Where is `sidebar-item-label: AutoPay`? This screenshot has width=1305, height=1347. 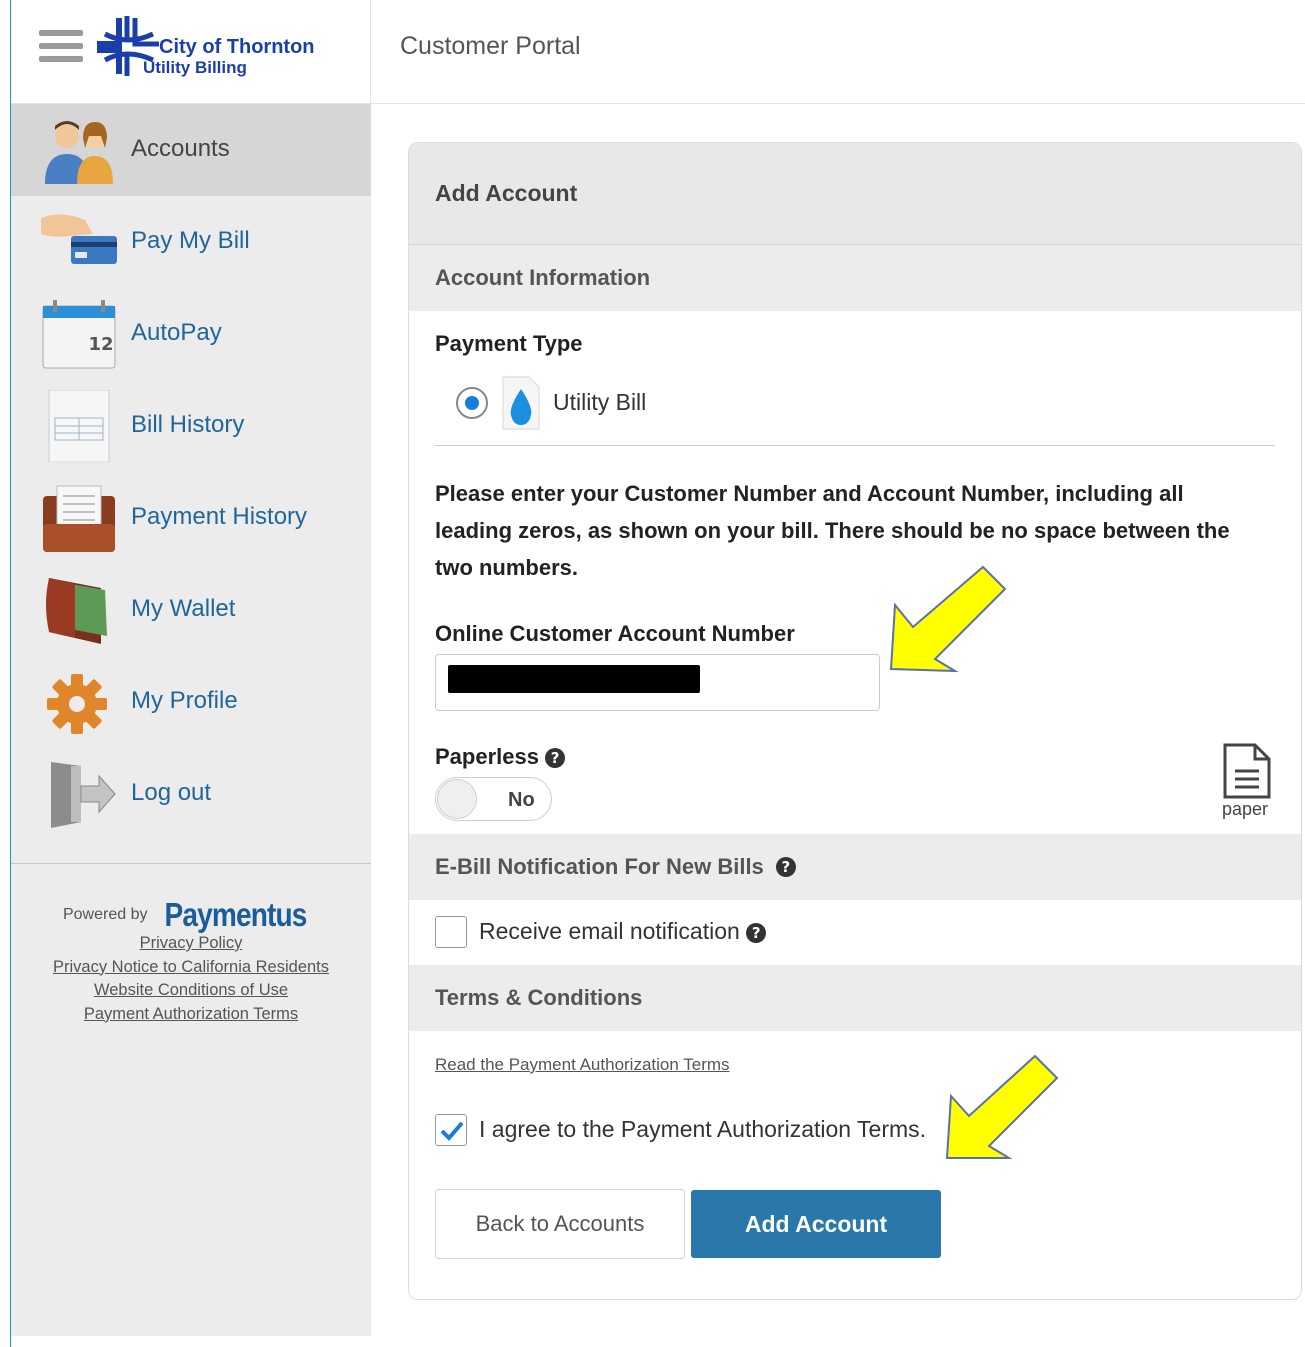
sidebar-item-label: AutoPay is located at coordinates (176, 332).